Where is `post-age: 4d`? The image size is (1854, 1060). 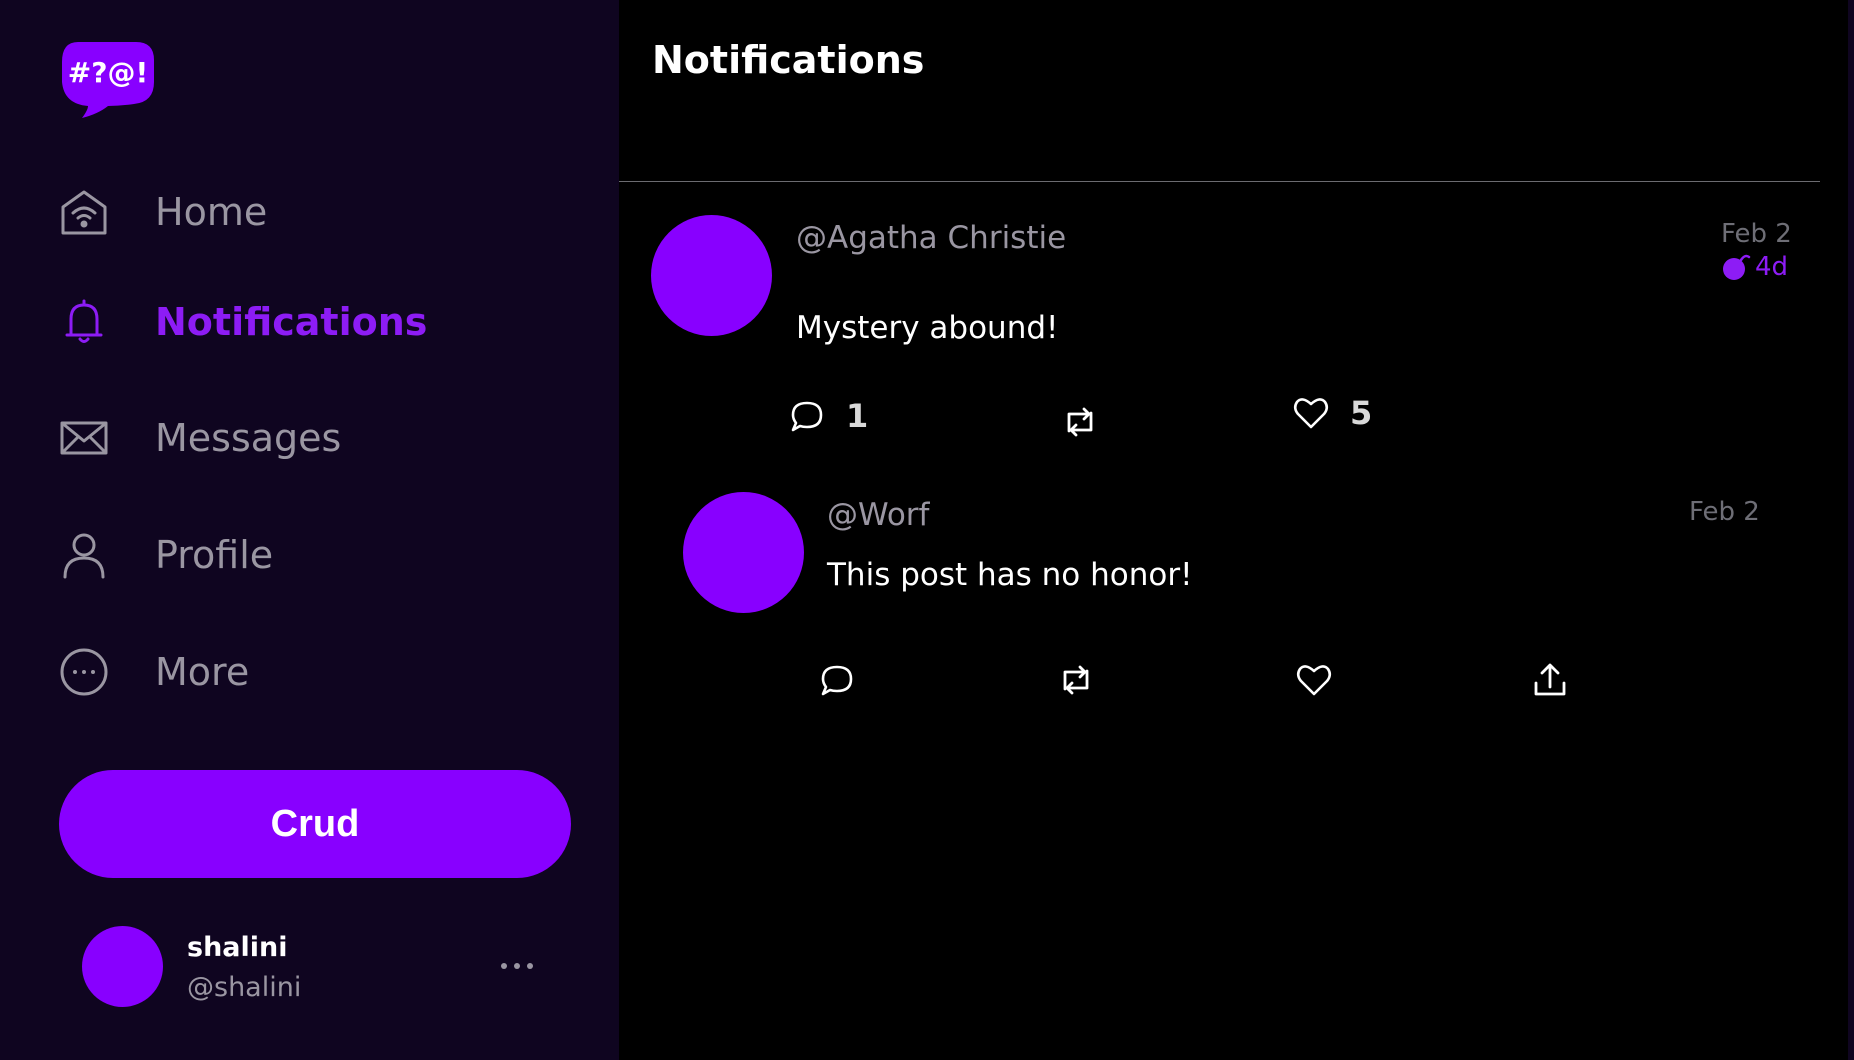
post-age: 4d is located at coordinates (1754, 267).